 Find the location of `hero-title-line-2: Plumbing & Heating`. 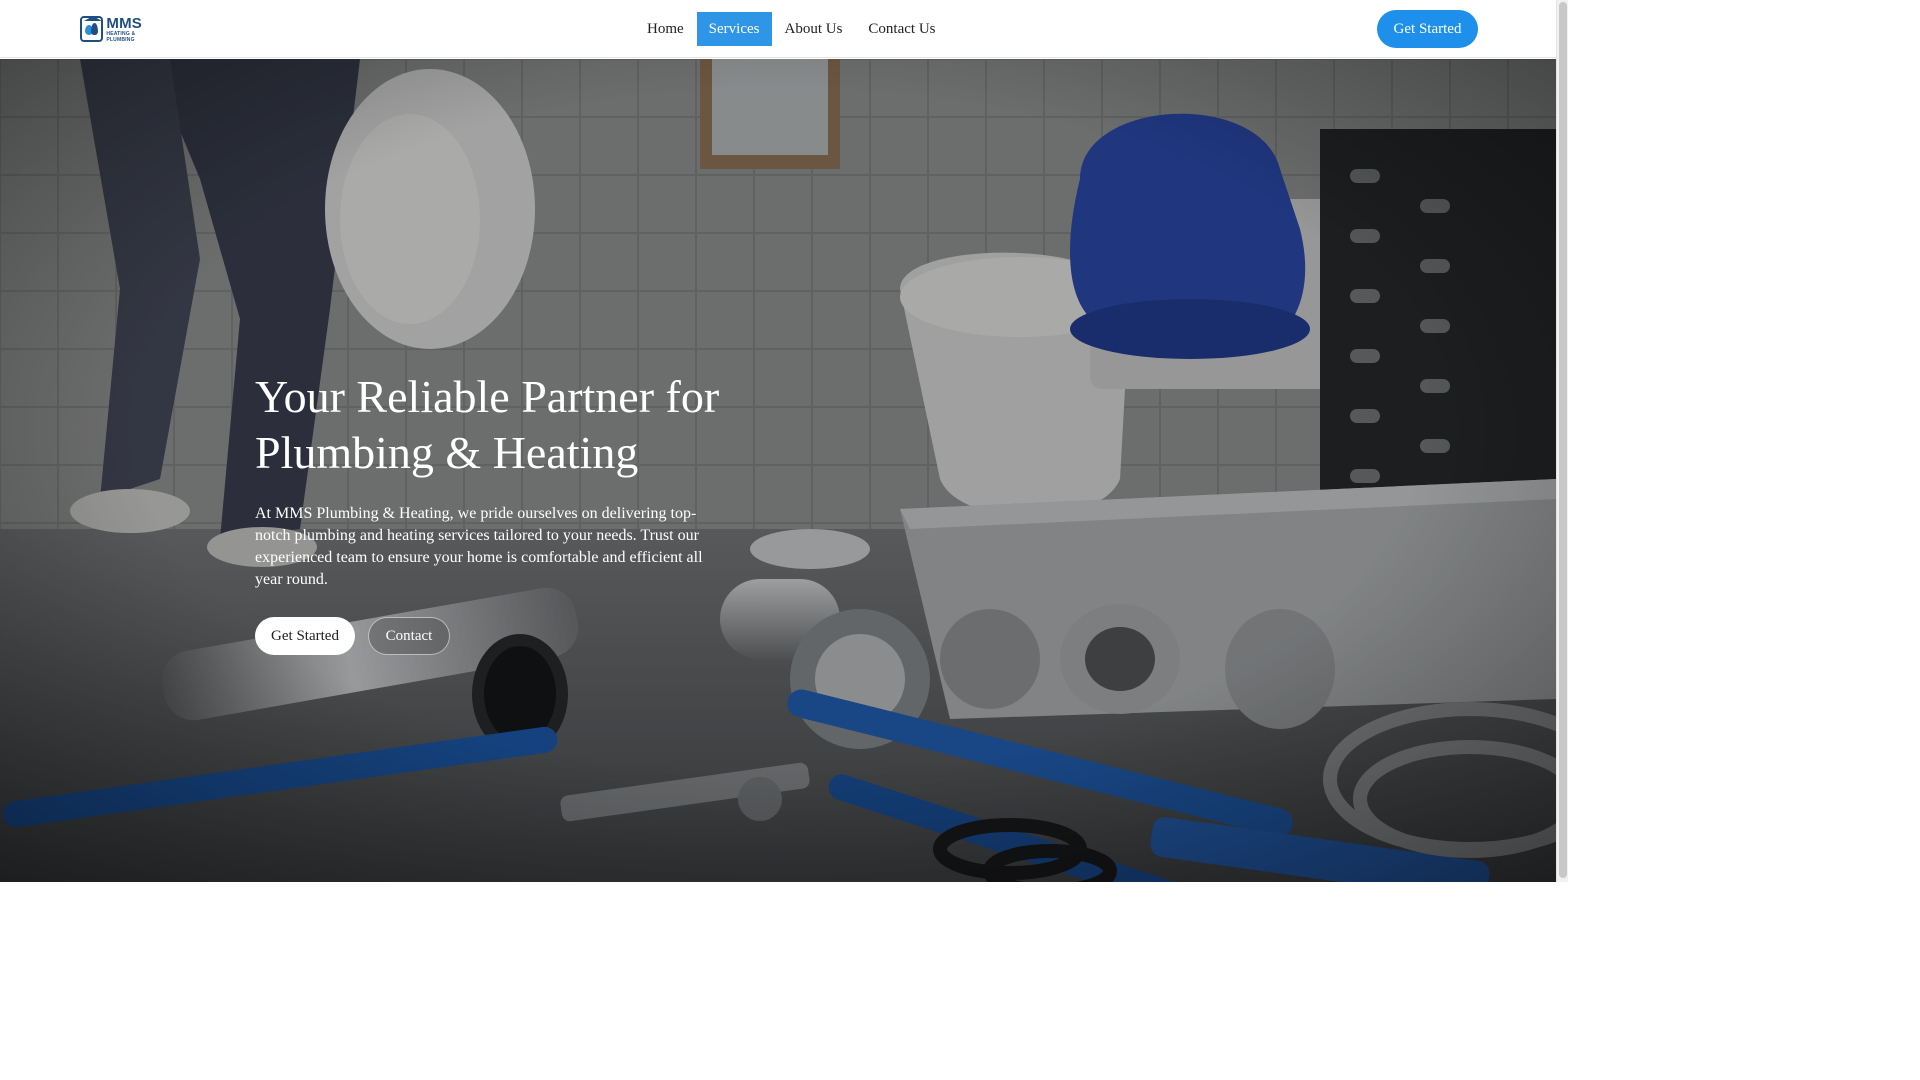

hero-title-line-2: Plumbing & Heating is located at coordinates (447, 452).